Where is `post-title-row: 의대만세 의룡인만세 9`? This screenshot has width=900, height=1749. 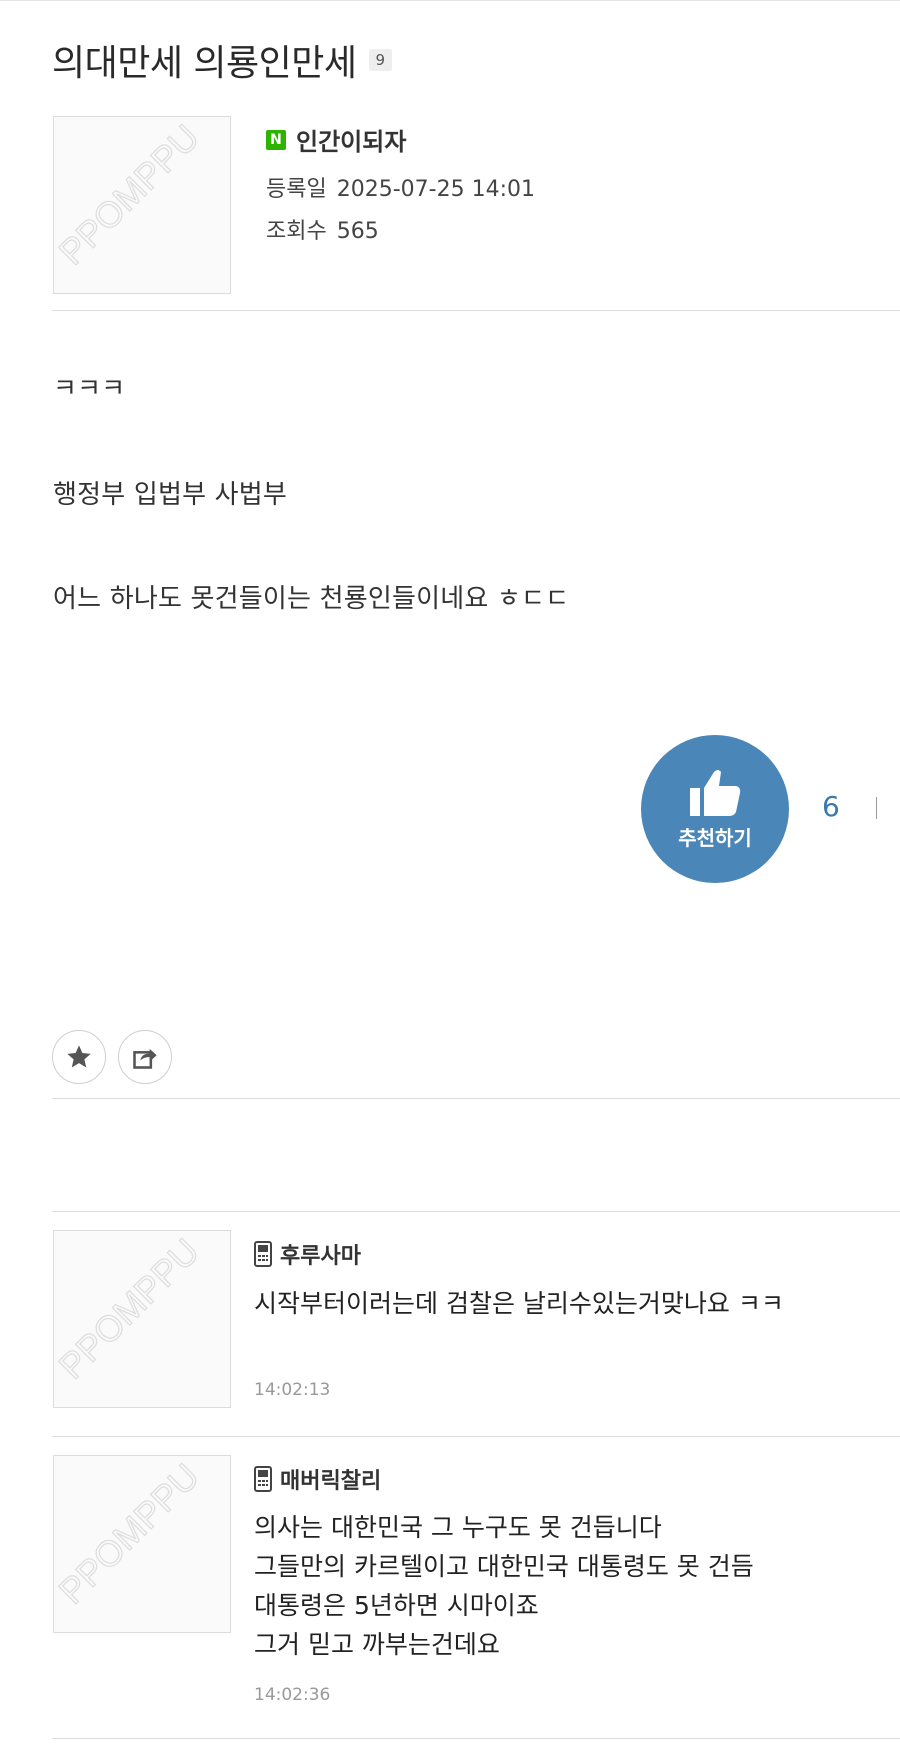 post-title-row: 의대만세 의룡인만세 9 is located at coordinates (222, 60).